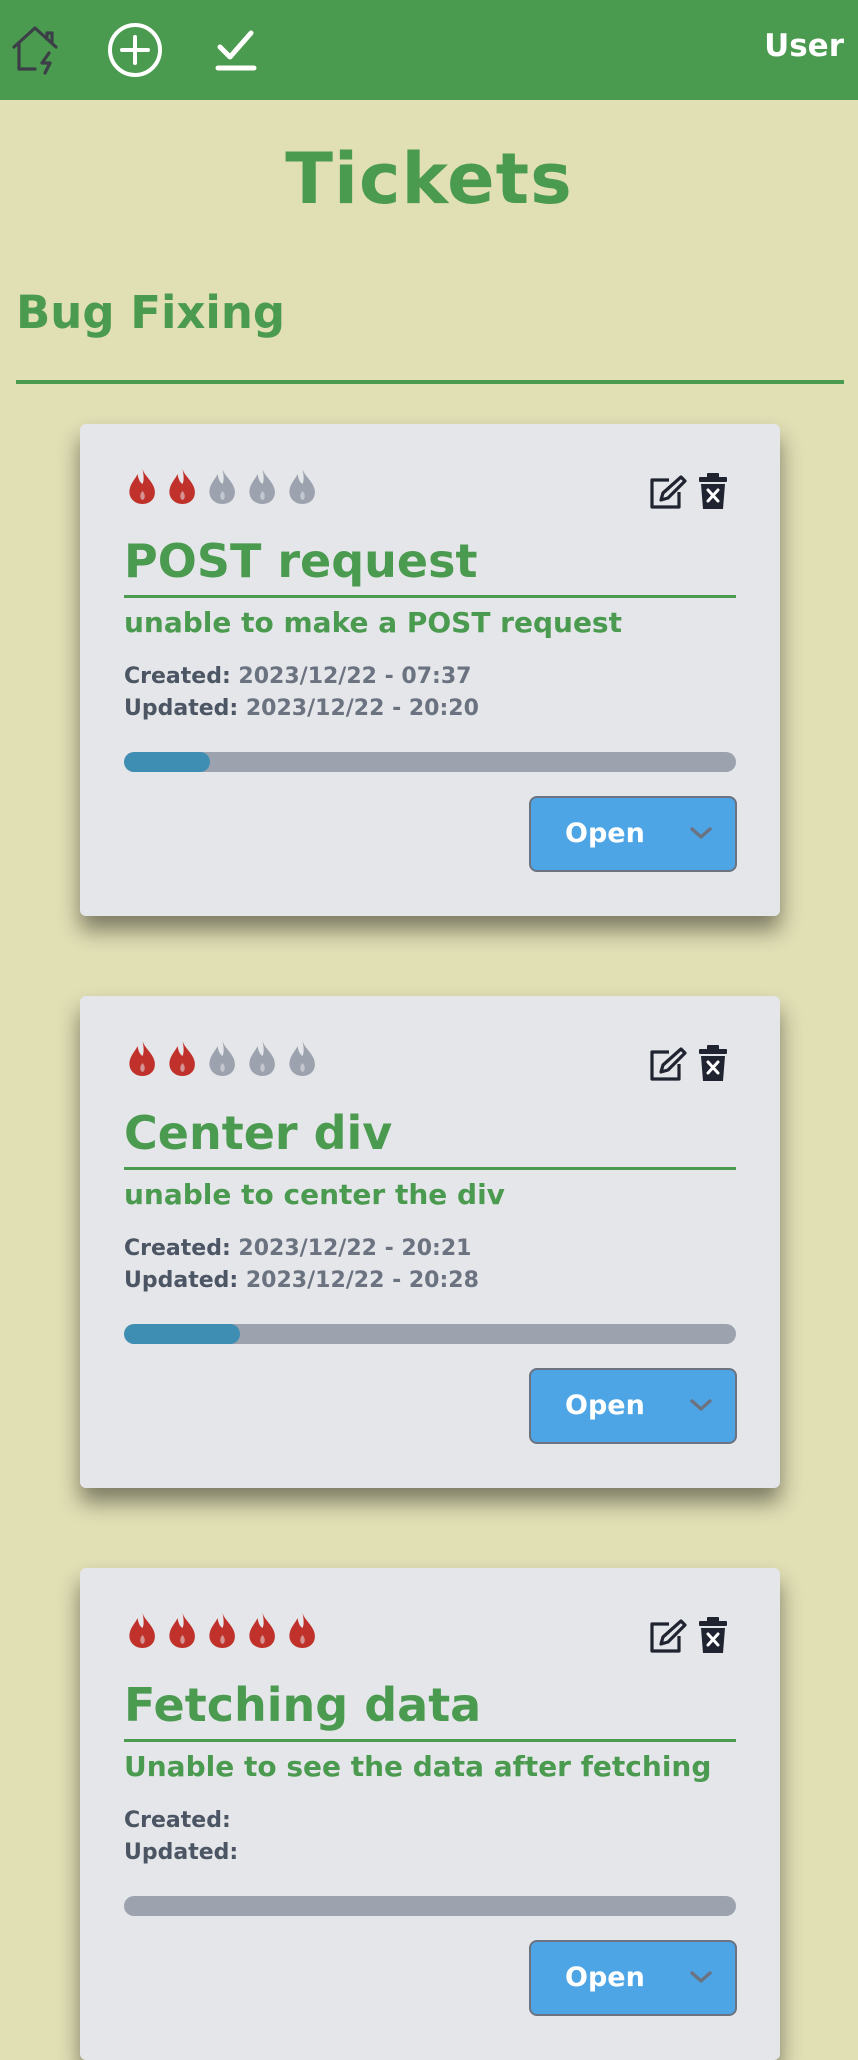 The width and height of the screenshot is (858, 2060). I want to click on section-divider, so click(430, 382).